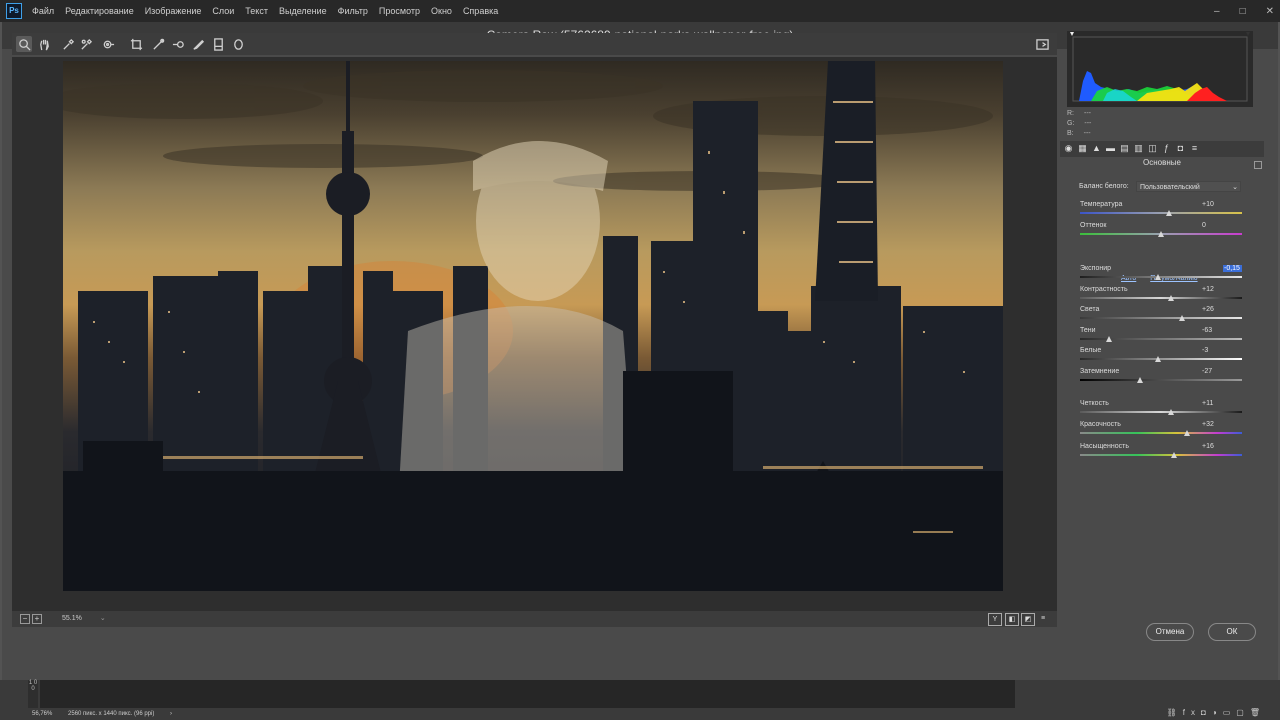 The height and width of the screenshot is (720, 1280). Describe the element at coordinates (1243, 11) in the screenshot. I see `maximize-icon: □` at that location.